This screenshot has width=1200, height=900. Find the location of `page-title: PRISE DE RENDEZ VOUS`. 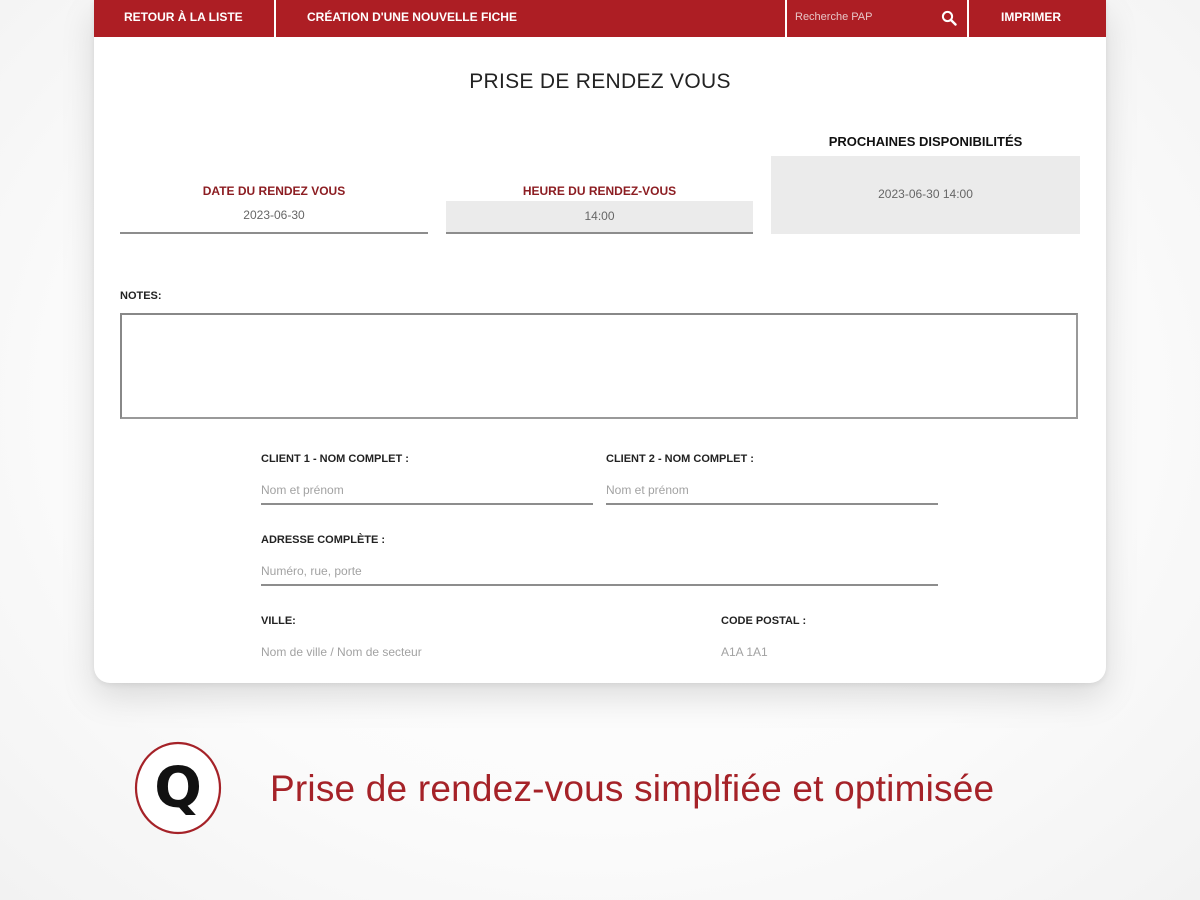

page-title: PRISE DE RENDEZ VOUS is located at coordinates (600, 81).